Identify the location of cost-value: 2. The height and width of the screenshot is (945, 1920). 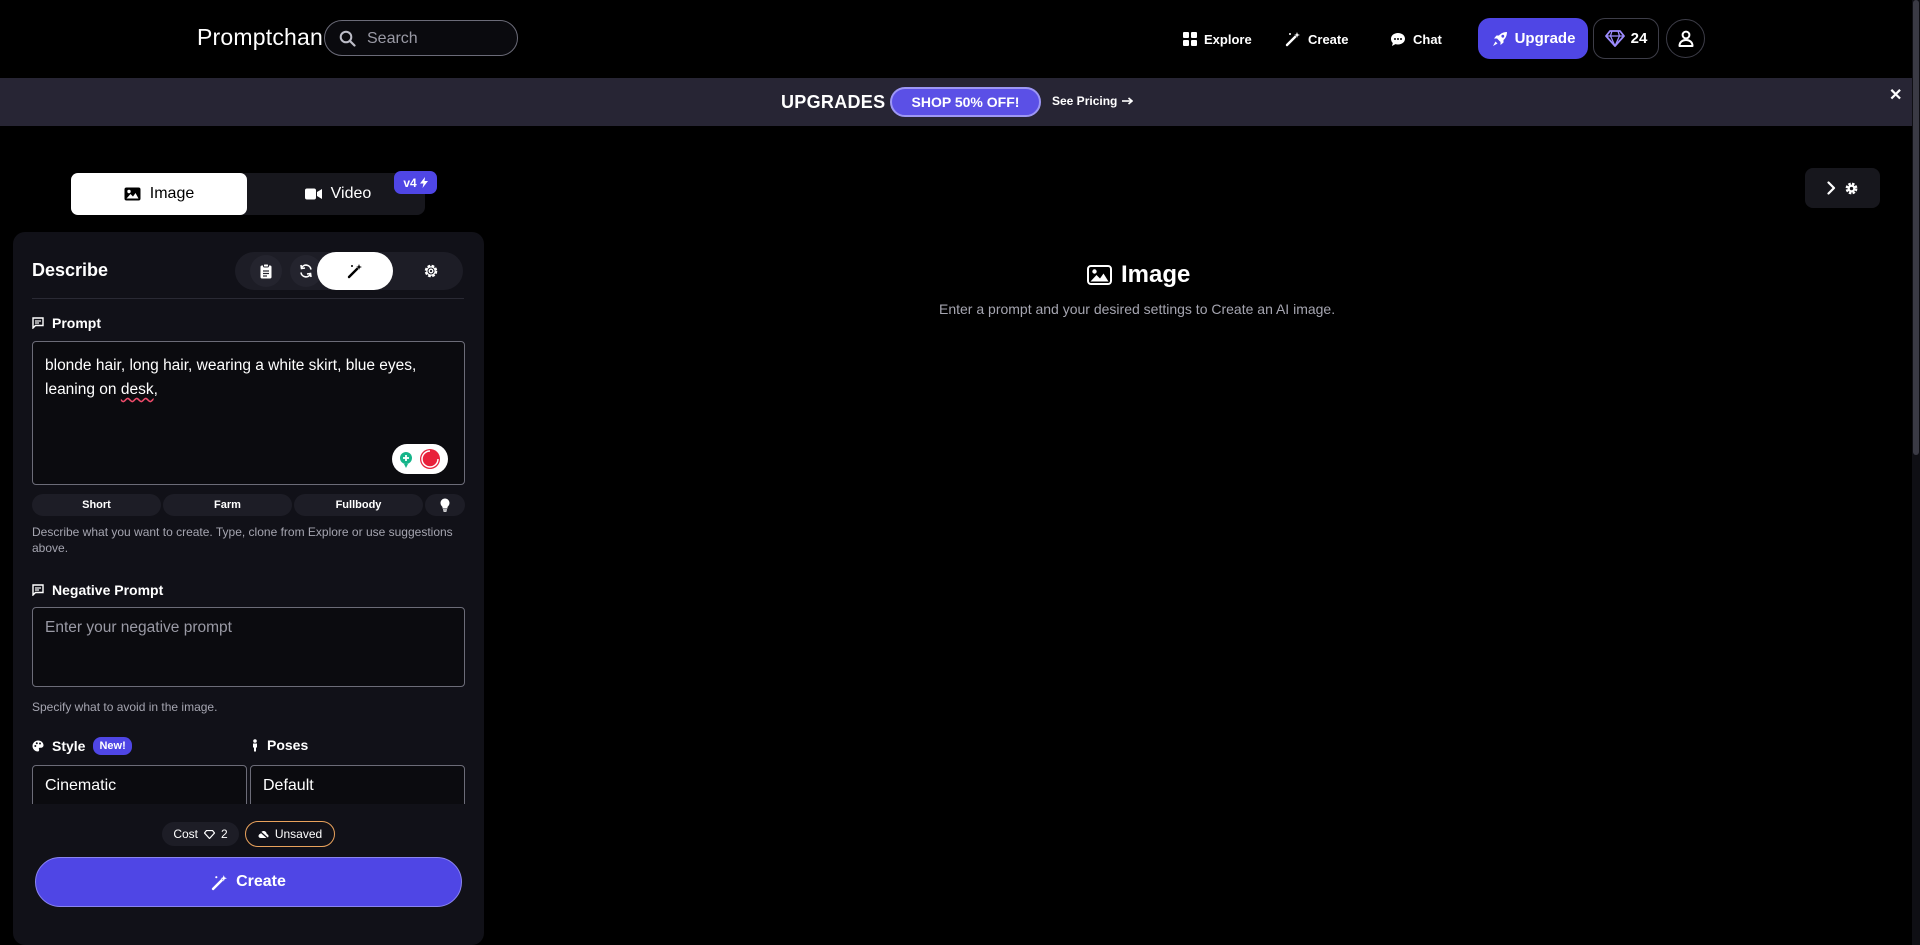
(224, 834).